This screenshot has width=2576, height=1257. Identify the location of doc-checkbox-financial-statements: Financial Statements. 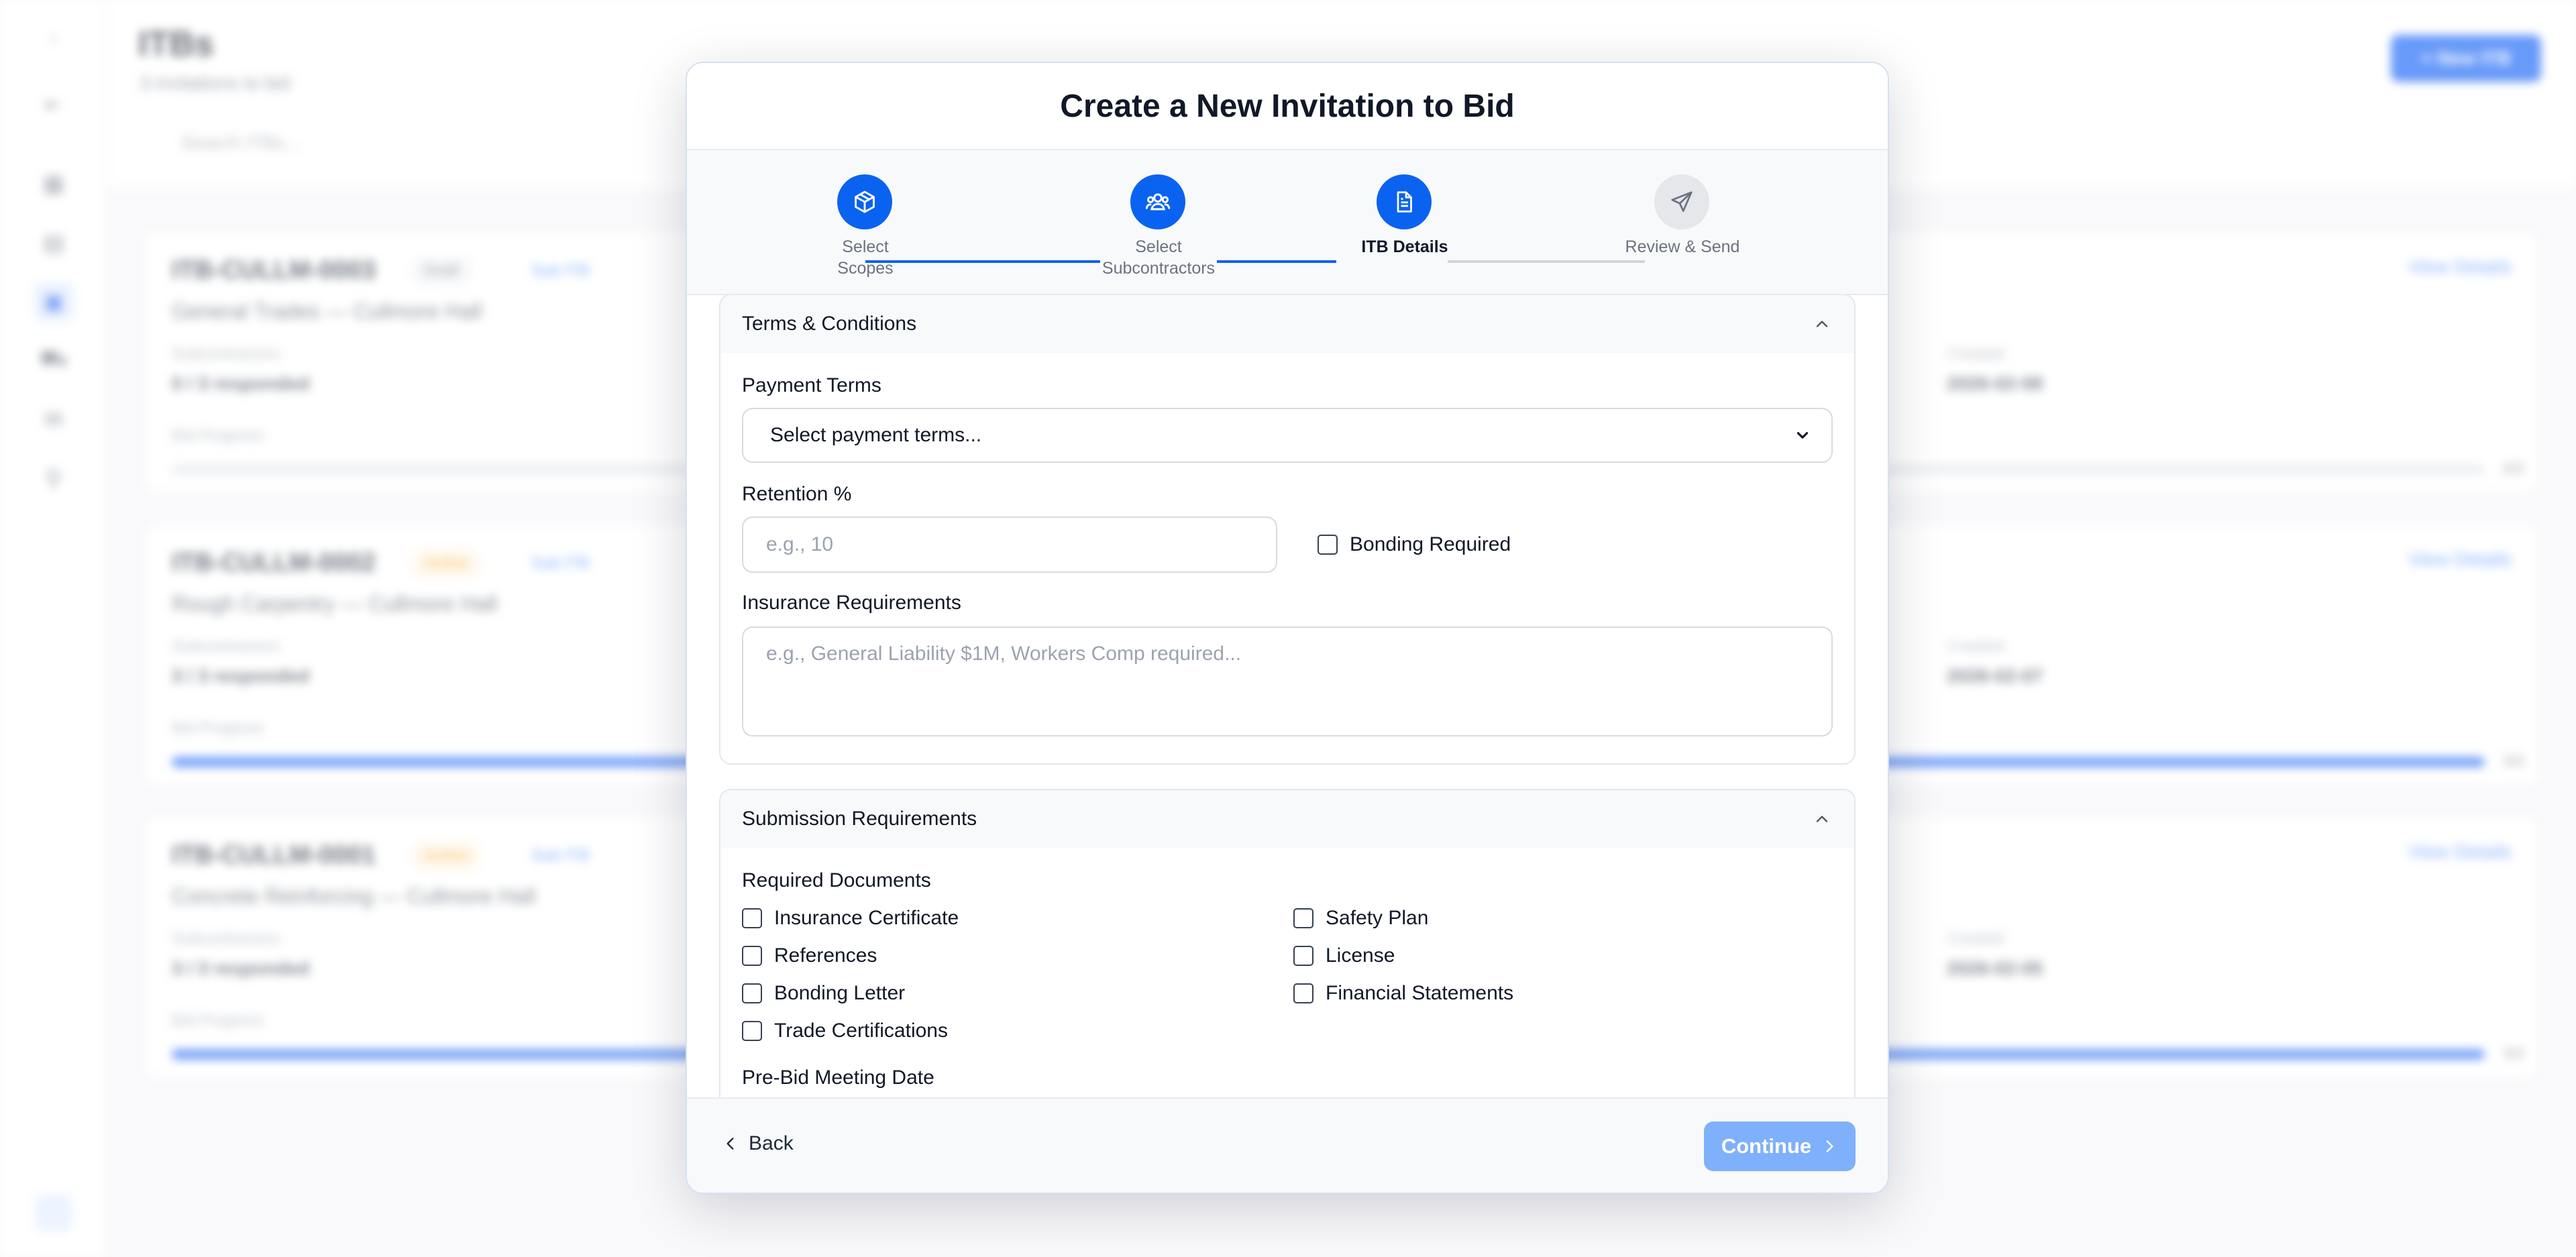
(1403, 994).